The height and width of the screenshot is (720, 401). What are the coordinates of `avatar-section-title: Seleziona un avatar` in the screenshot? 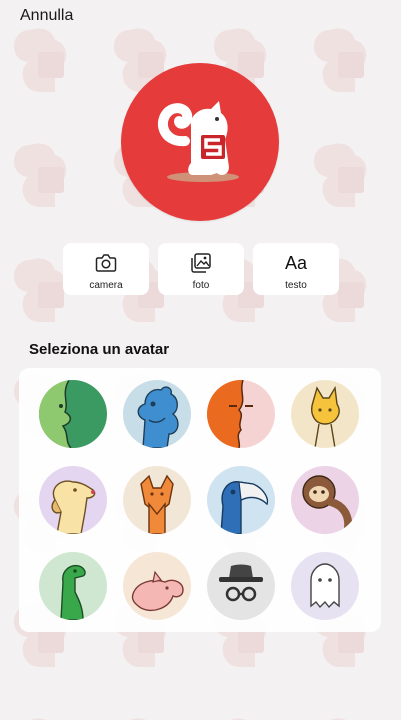 It's located at (99, 349).